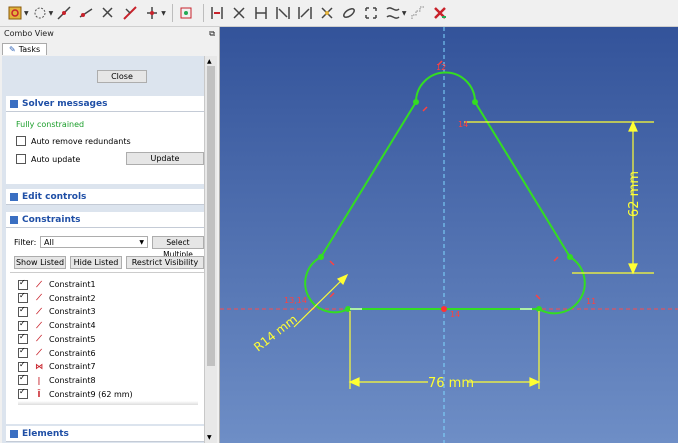  Describe the element at coordinates (327, 13) in the screenshot. I see `constrain-distance-icon` at that location.